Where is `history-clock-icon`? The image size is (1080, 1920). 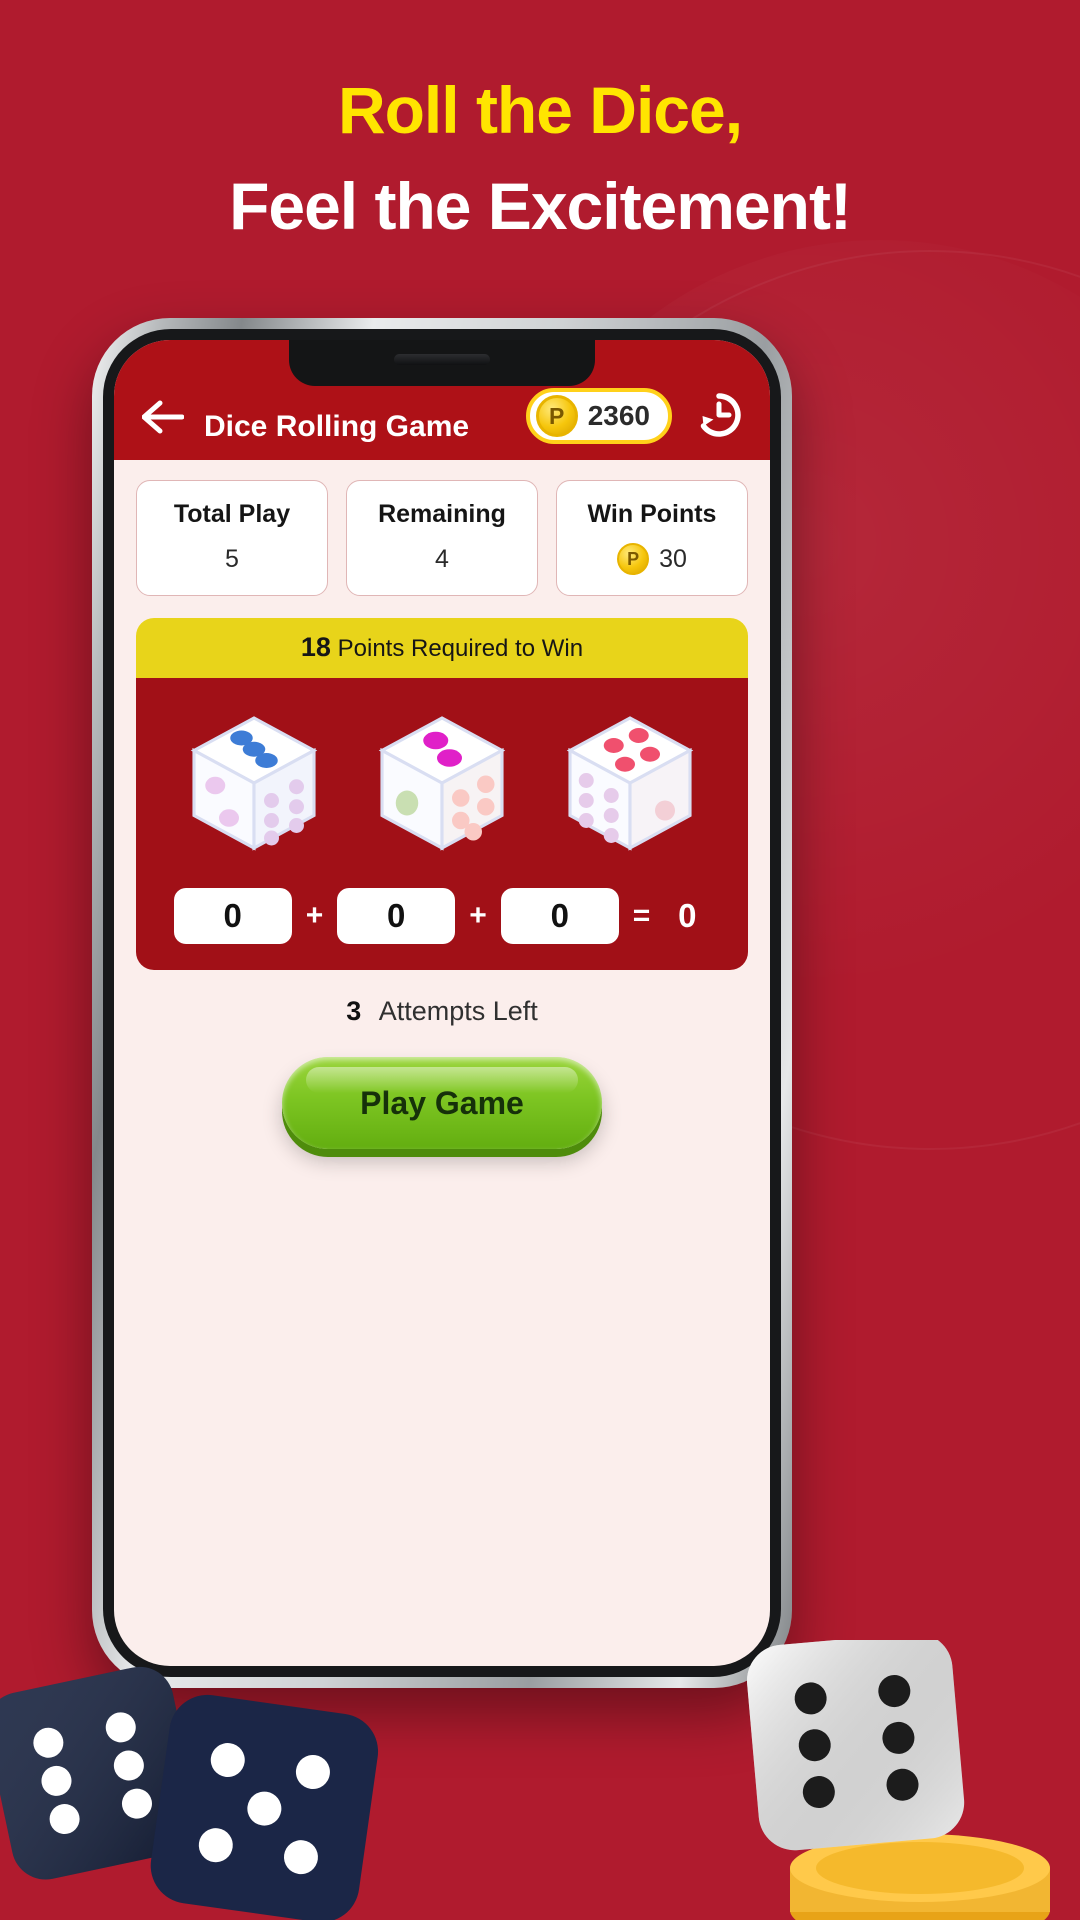 history-clock-icon is located at coordinates (720, 415).